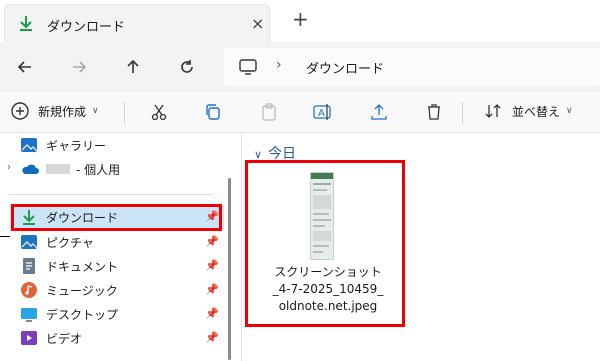 This screenshot has height=361, width=600. Describe the element at coordinates (137, 23) in the screenshot. I see `tab-downloads: ダウンロード ×` at that location.